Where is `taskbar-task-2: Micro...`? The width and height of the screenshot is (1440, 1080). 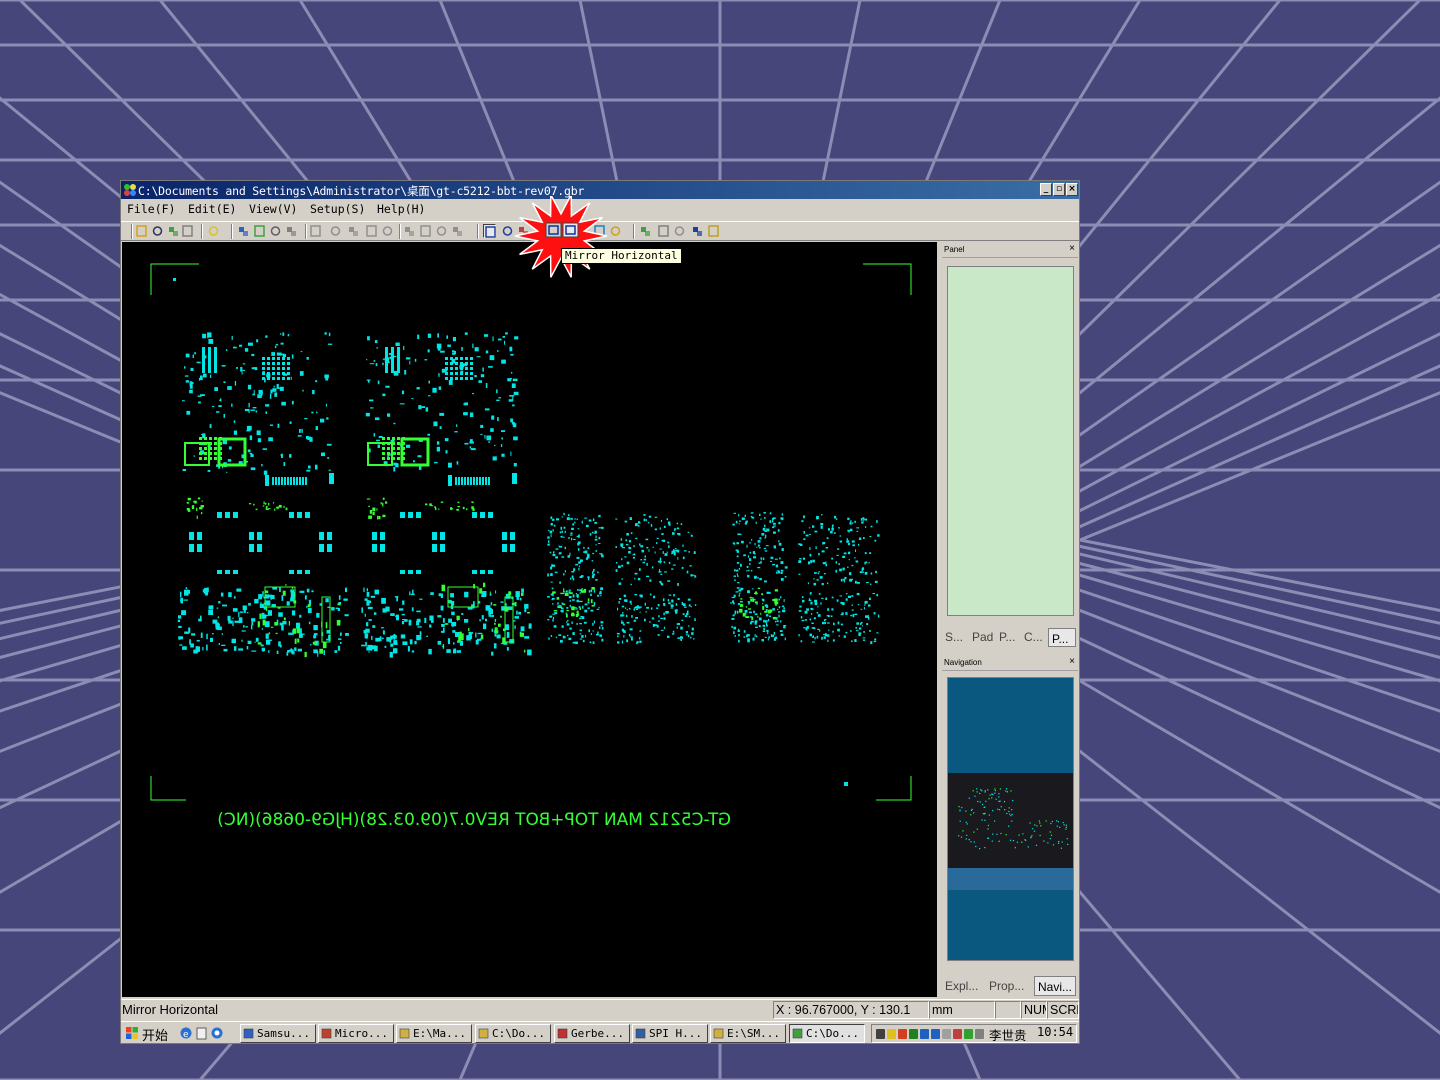
taskbar-task-2: Micro... is located at coordinates (356, 1033).